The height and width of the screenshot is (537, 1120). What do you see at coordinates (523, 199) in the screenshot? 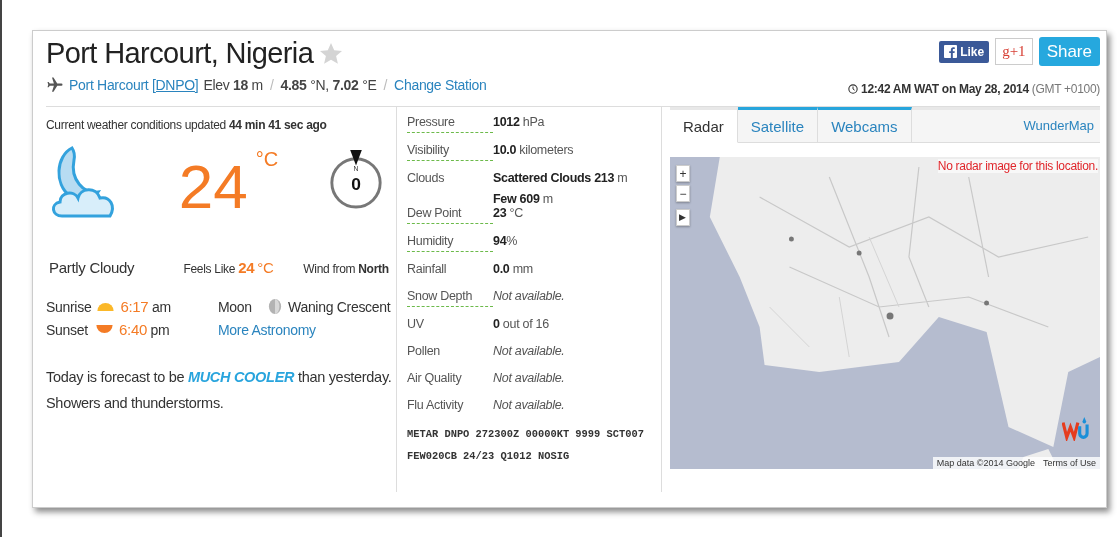
I see `condition-value: Few 609 m` at bounding box center [523, 199].